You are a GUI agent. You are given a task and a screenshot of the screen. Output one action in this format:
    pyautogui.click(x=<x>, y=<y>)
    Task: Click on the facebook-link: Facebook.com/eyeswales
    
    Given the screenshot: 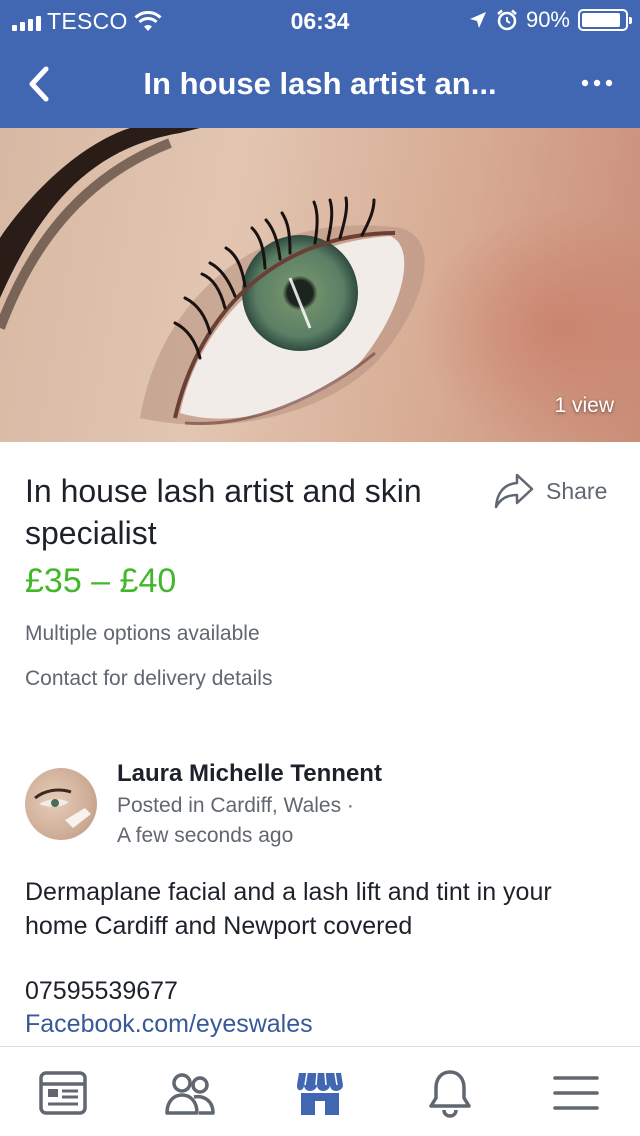 What is the action you would take?
    pyautogui.click(x=169, y=1024)
    